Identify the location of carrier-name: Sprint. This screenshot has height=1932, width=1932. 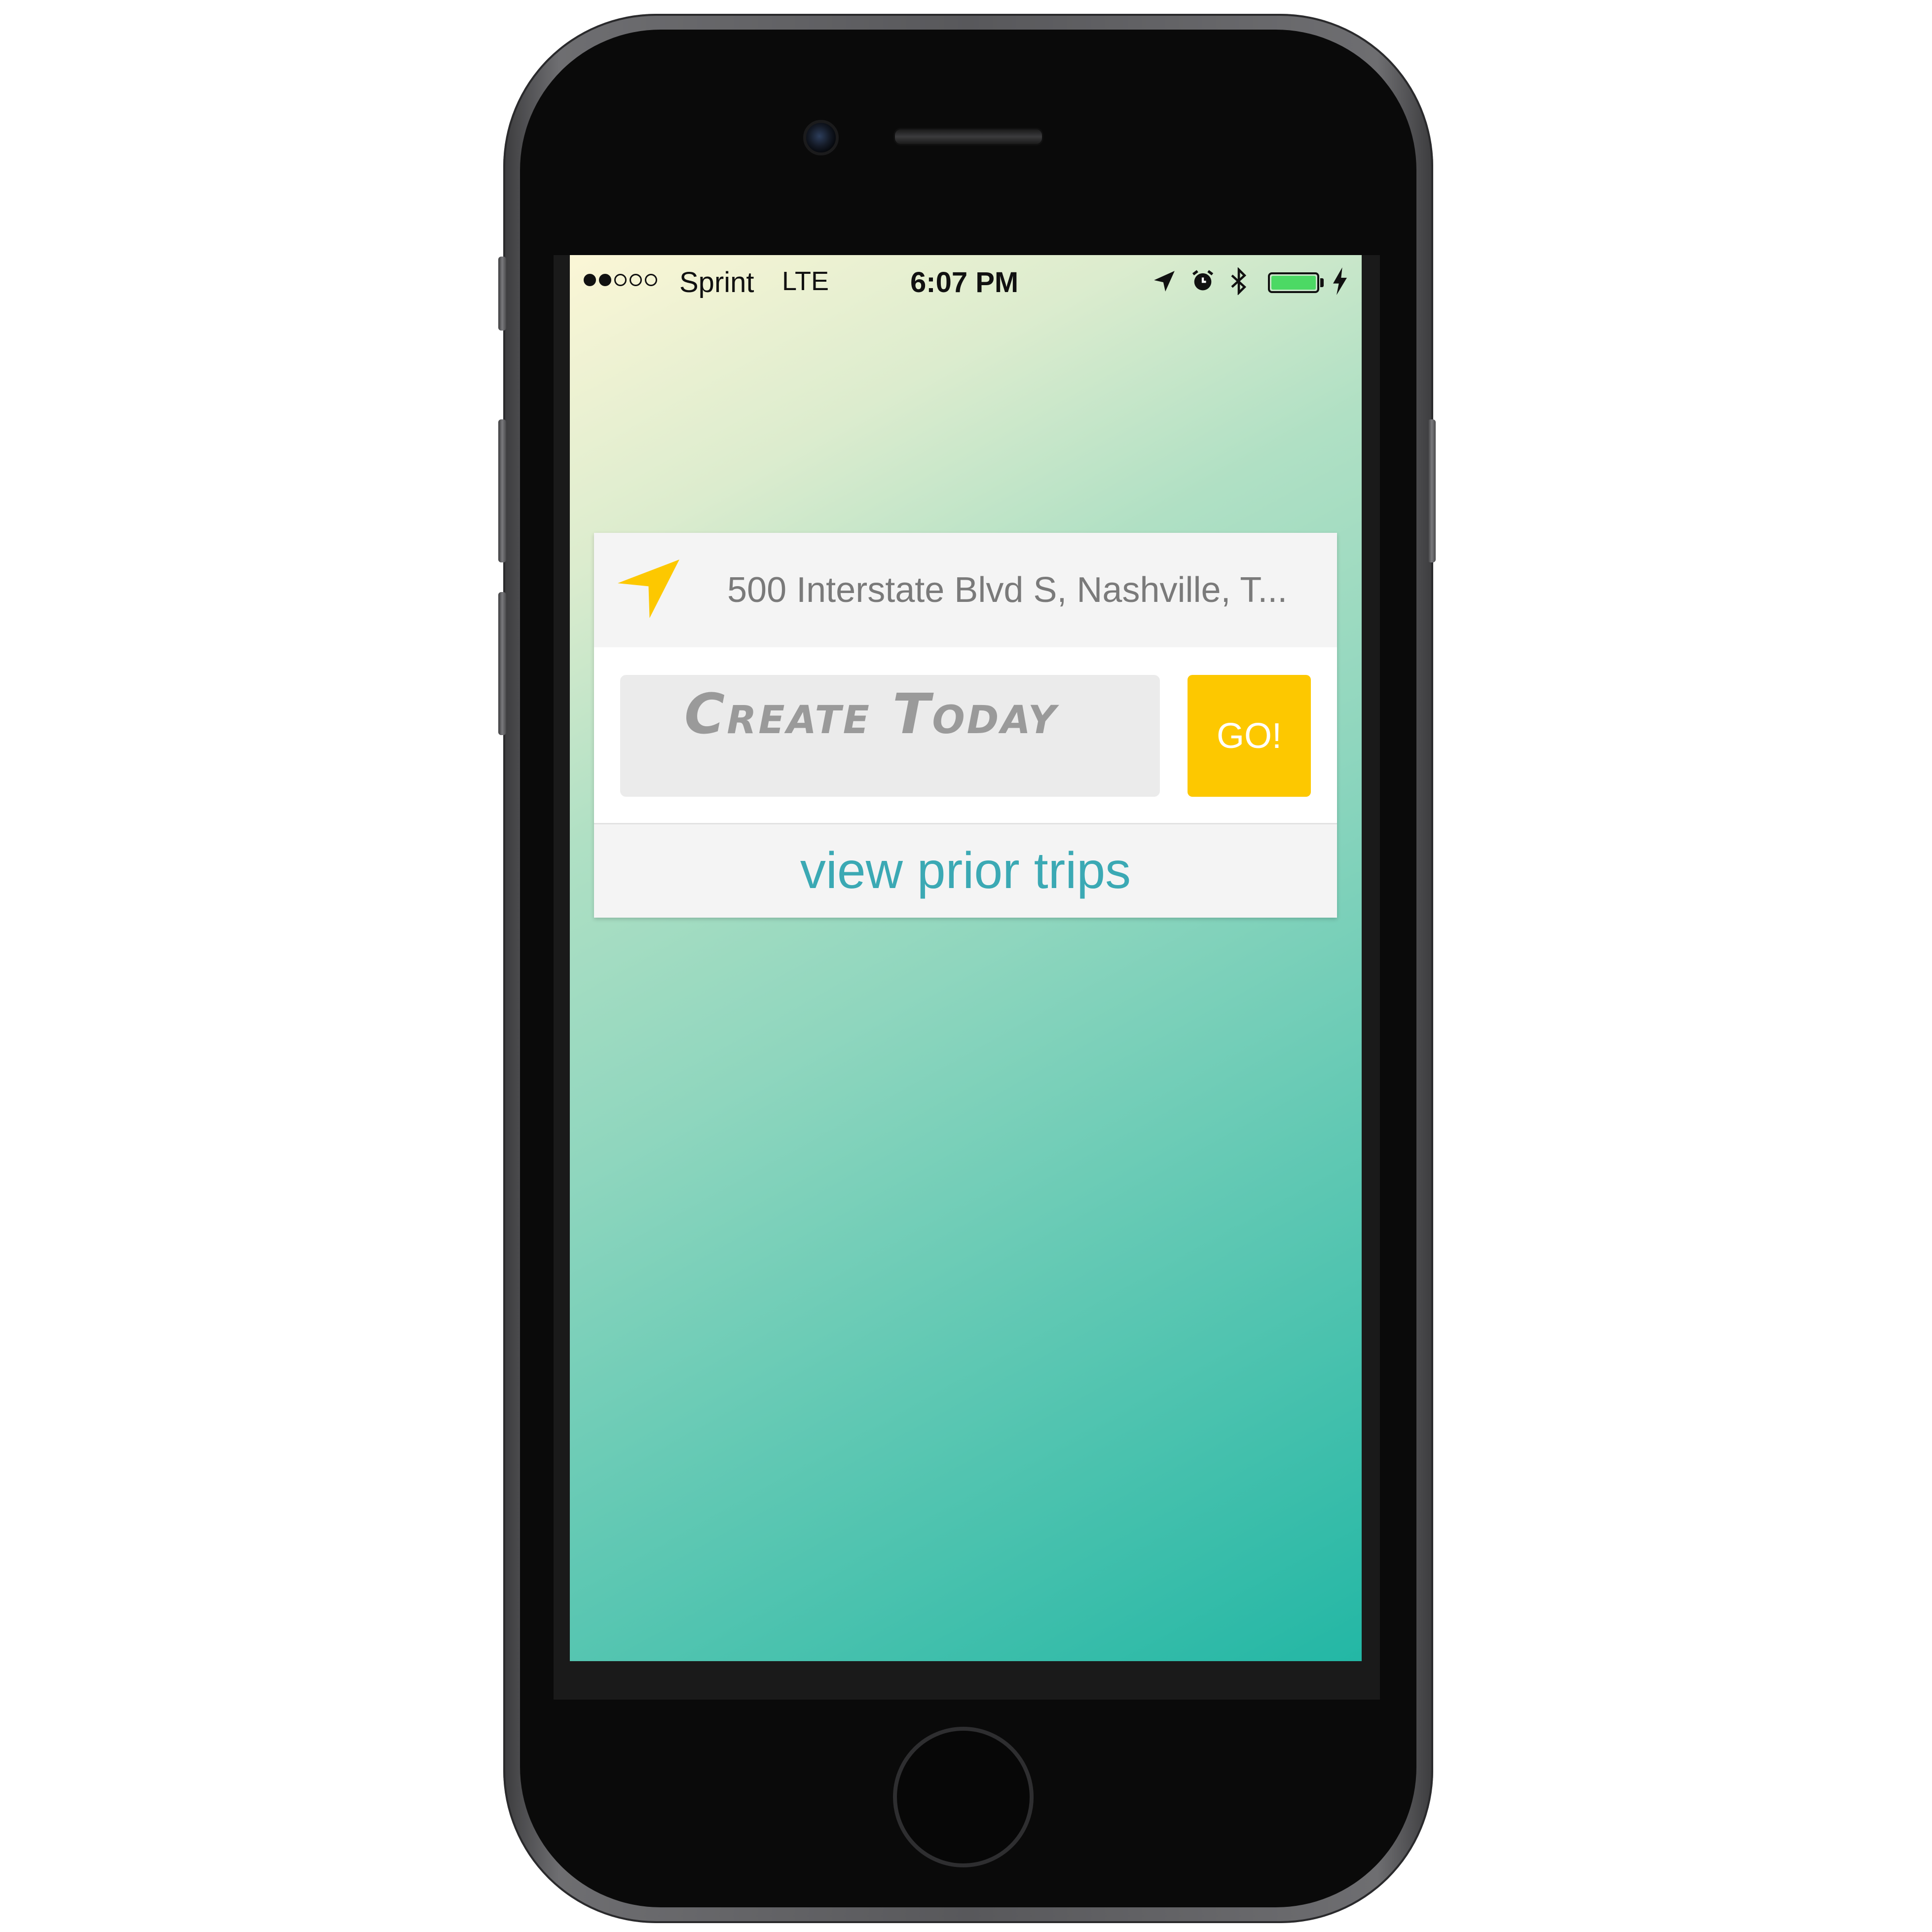
(716, 282).